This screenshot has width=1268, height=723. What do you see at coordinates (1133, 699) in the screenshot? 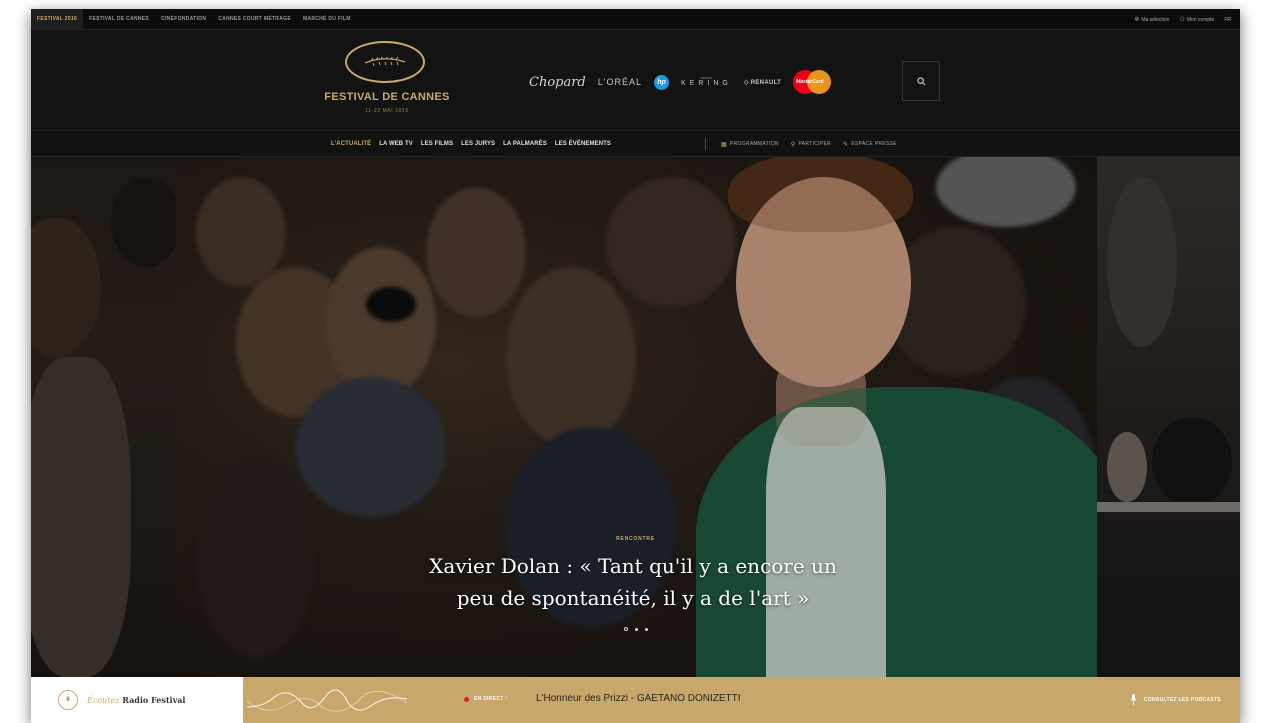
I see `microphone-icon` at bounding box center [1133, 699].